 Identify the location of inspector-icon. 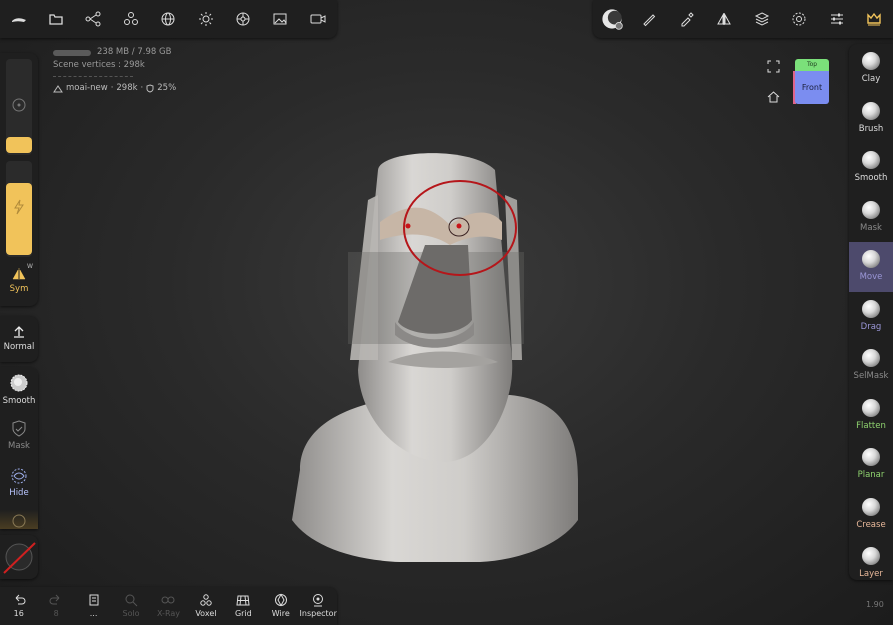
(318, 600).